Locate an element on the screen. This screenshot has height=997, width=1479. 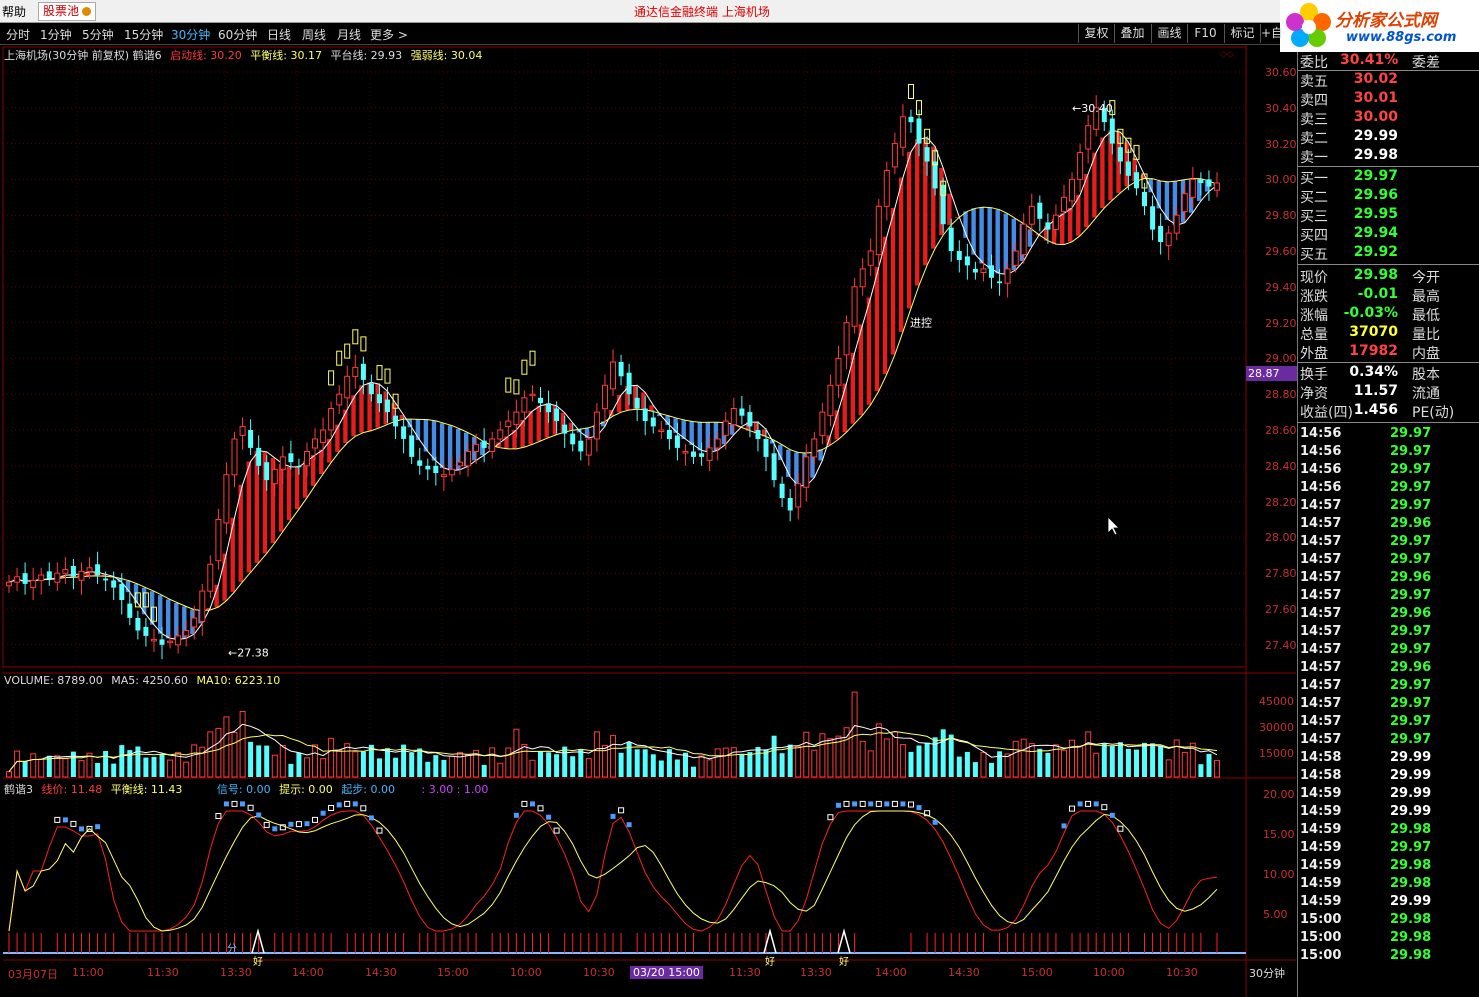
menu-help: 帮助 is located at coordinates (14, 11).